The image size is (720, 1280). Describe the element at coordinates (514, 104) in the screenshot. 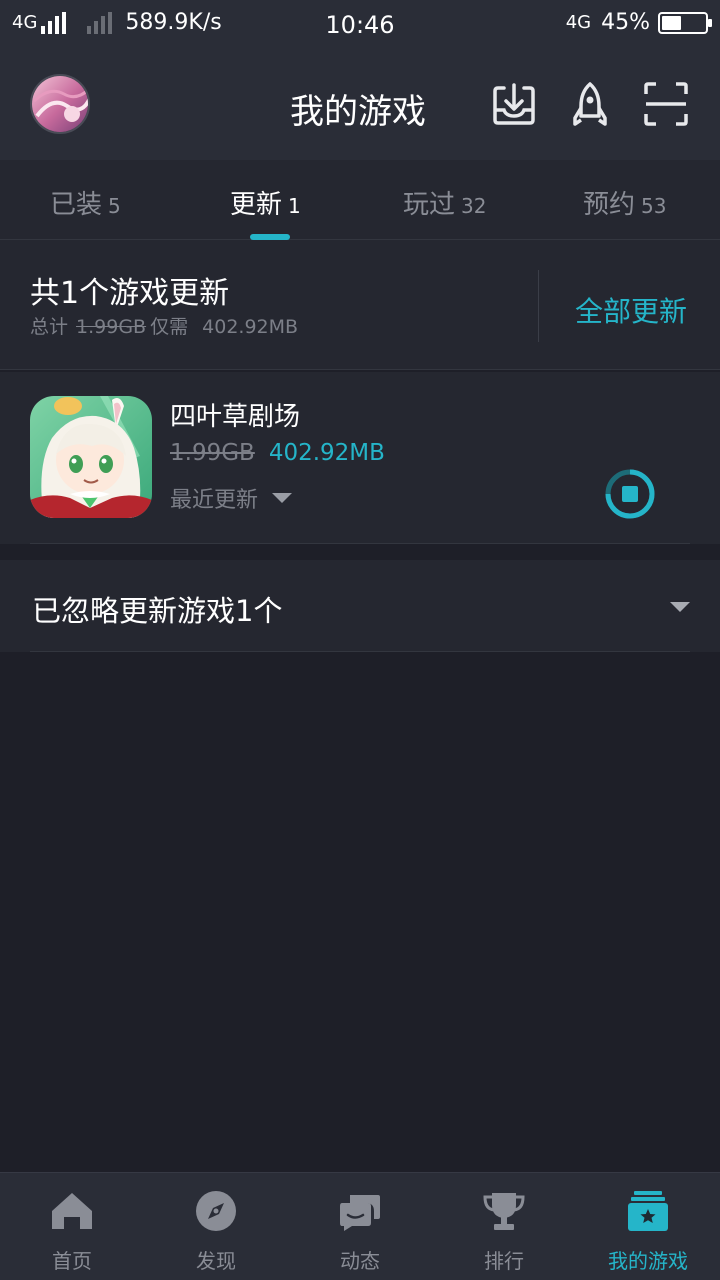

I see `download-manager-icon` at that location.